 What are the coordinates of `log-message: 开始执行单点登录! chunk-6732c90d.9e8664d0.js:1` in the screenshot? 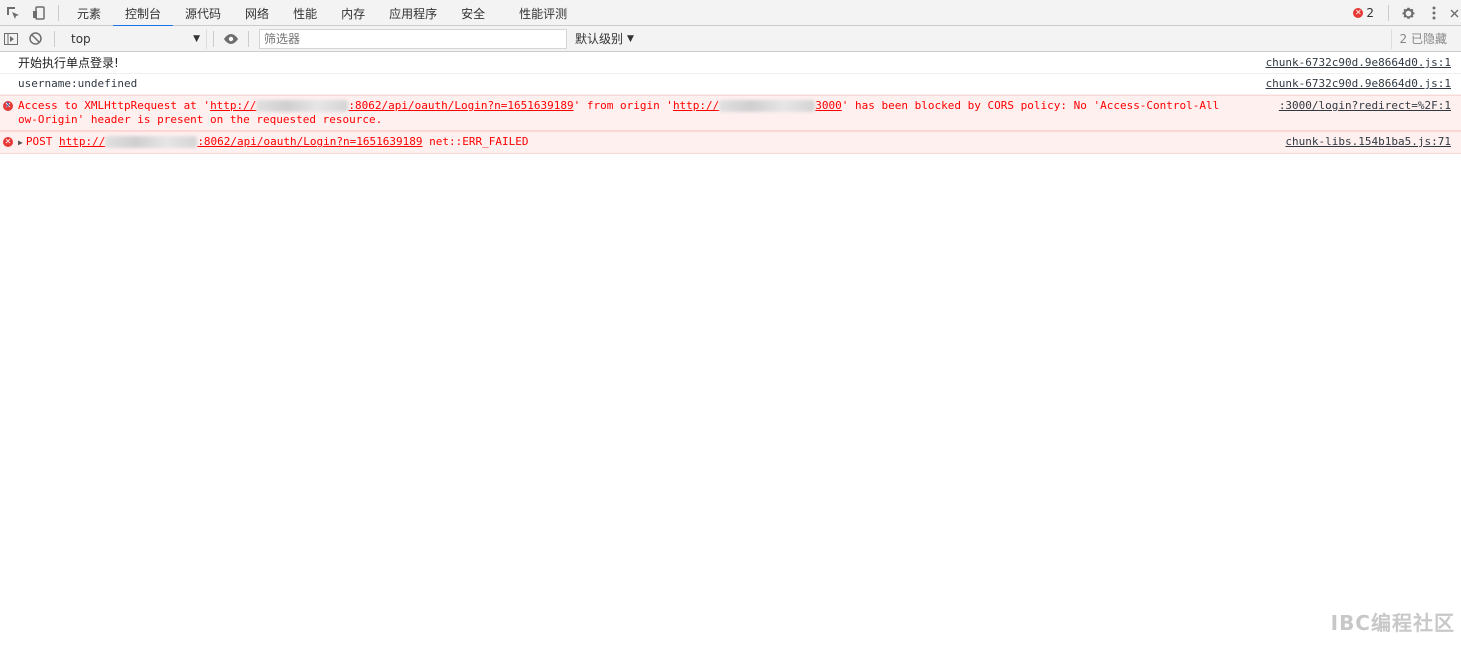 It's located at (730, 63).